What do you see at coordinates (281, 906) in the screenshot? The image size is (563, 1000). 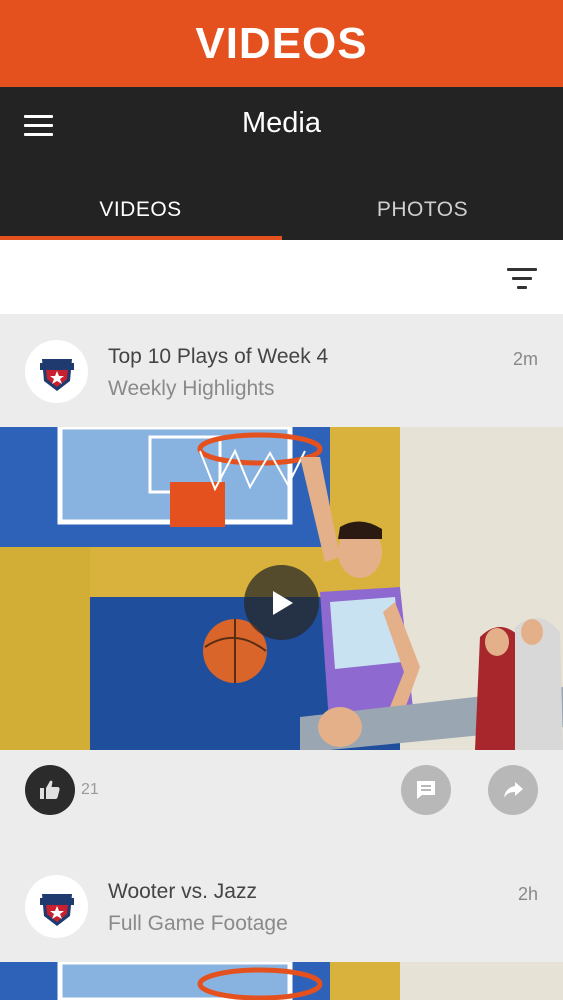 I see `post-header: Wooter vs. Jazz Full Game Footage 2h` at bounding box center [281, 906].